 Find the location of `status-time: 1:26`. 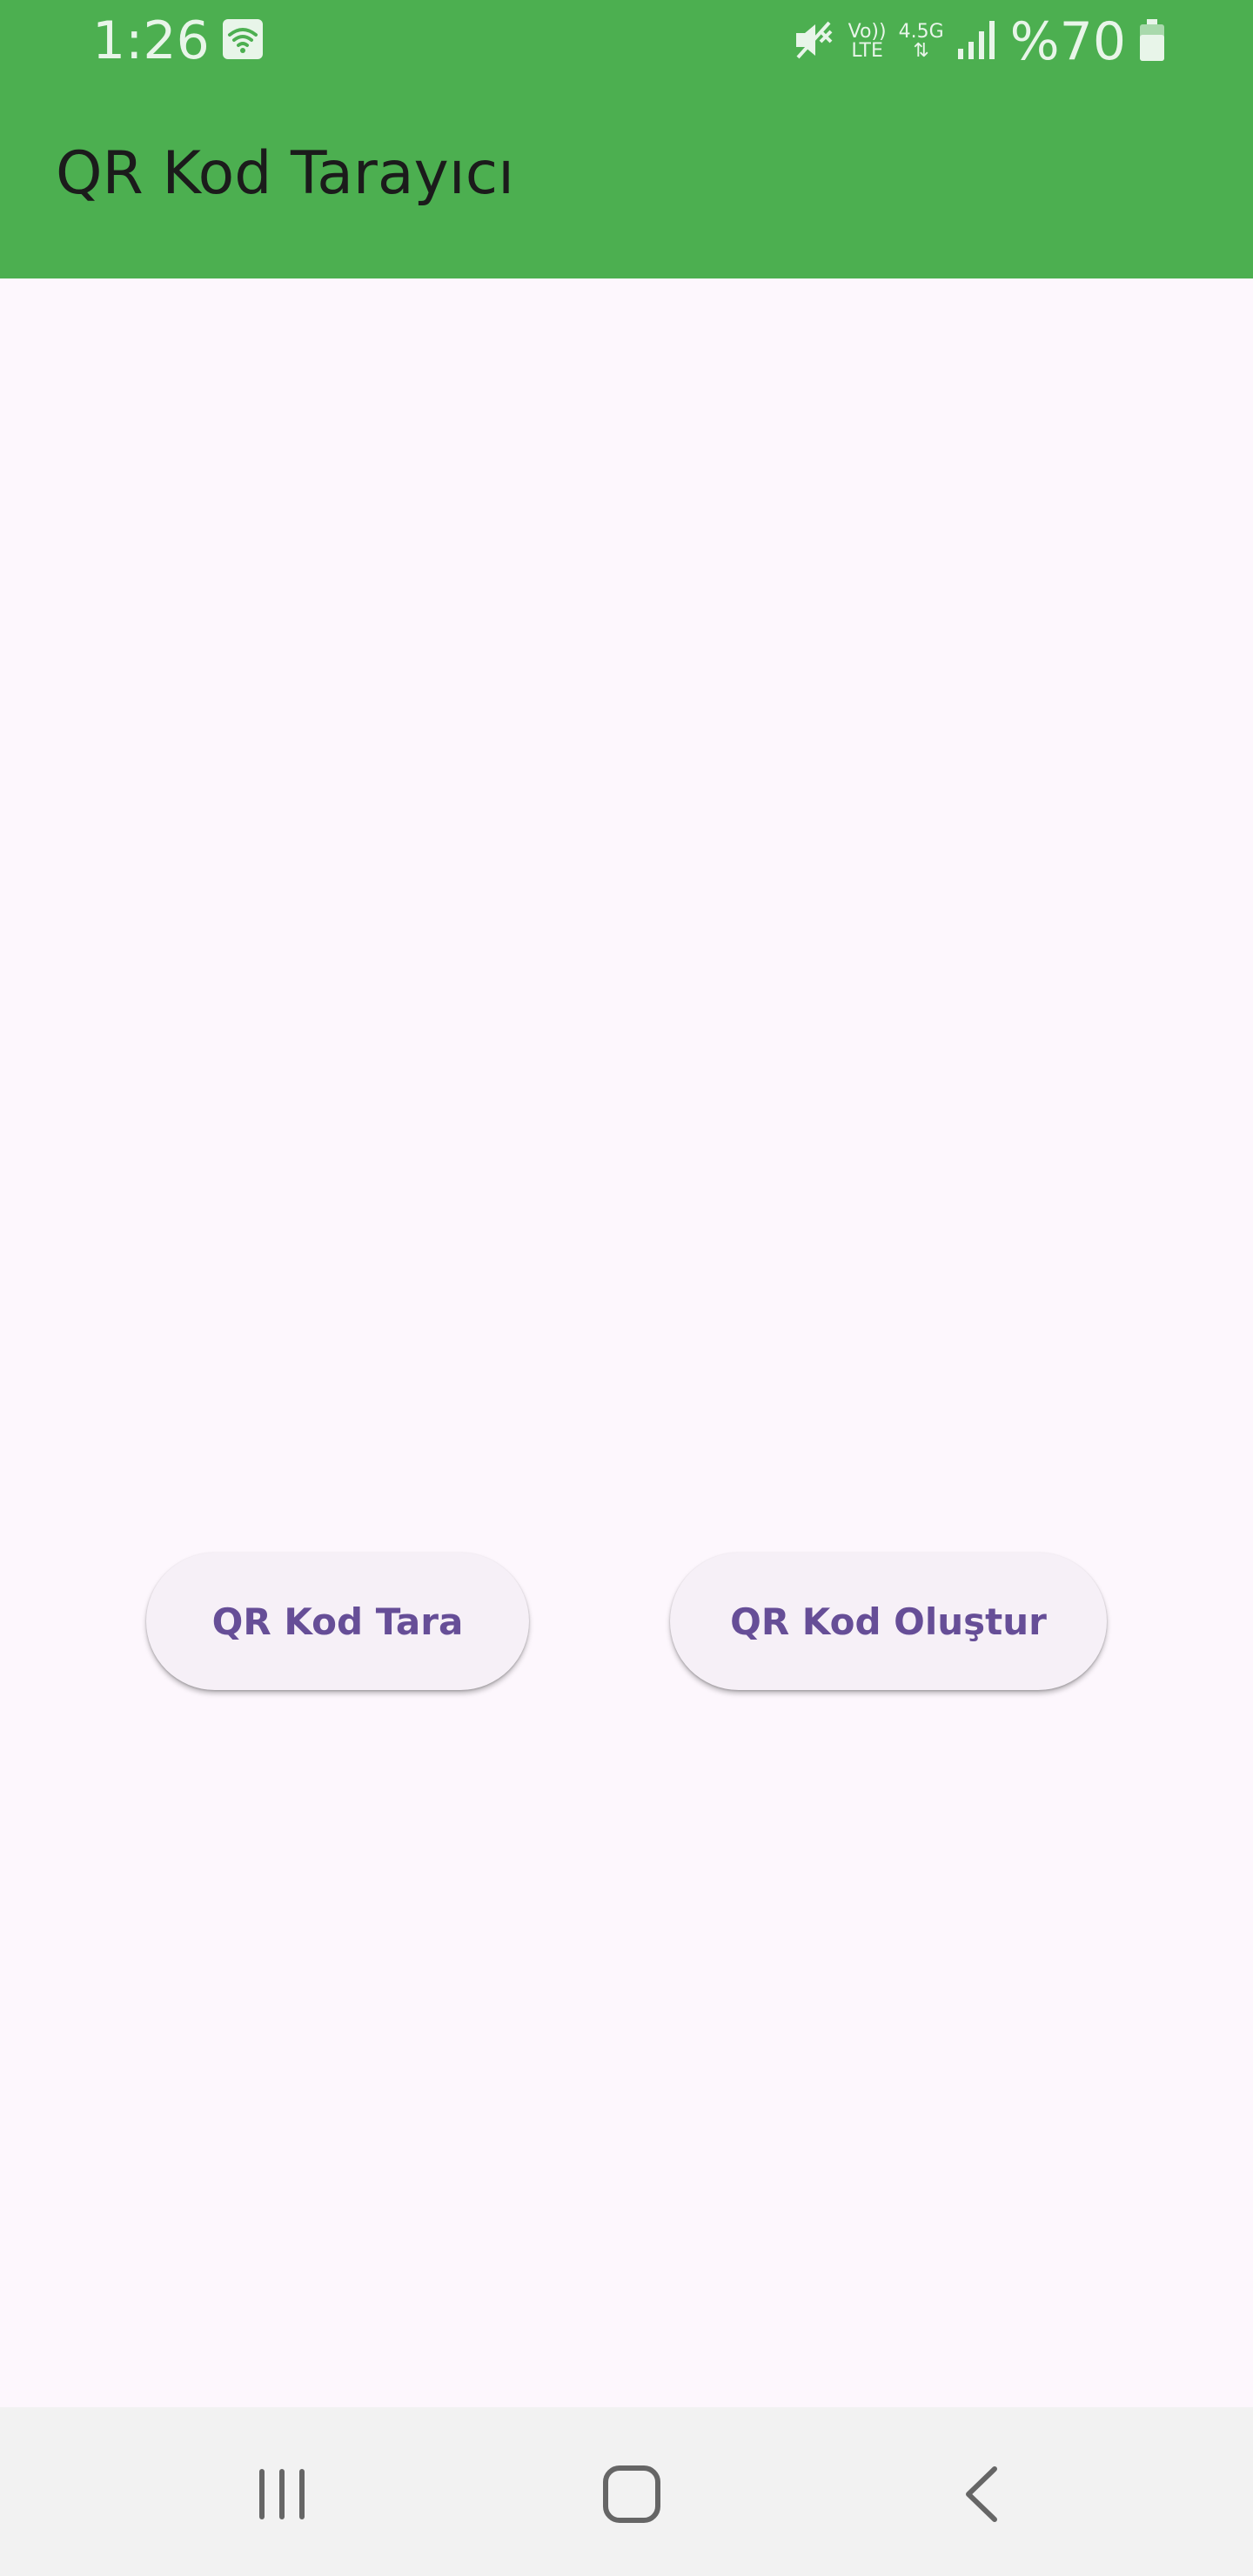

status-time: 1:26 is located at coordinates (151, 40).